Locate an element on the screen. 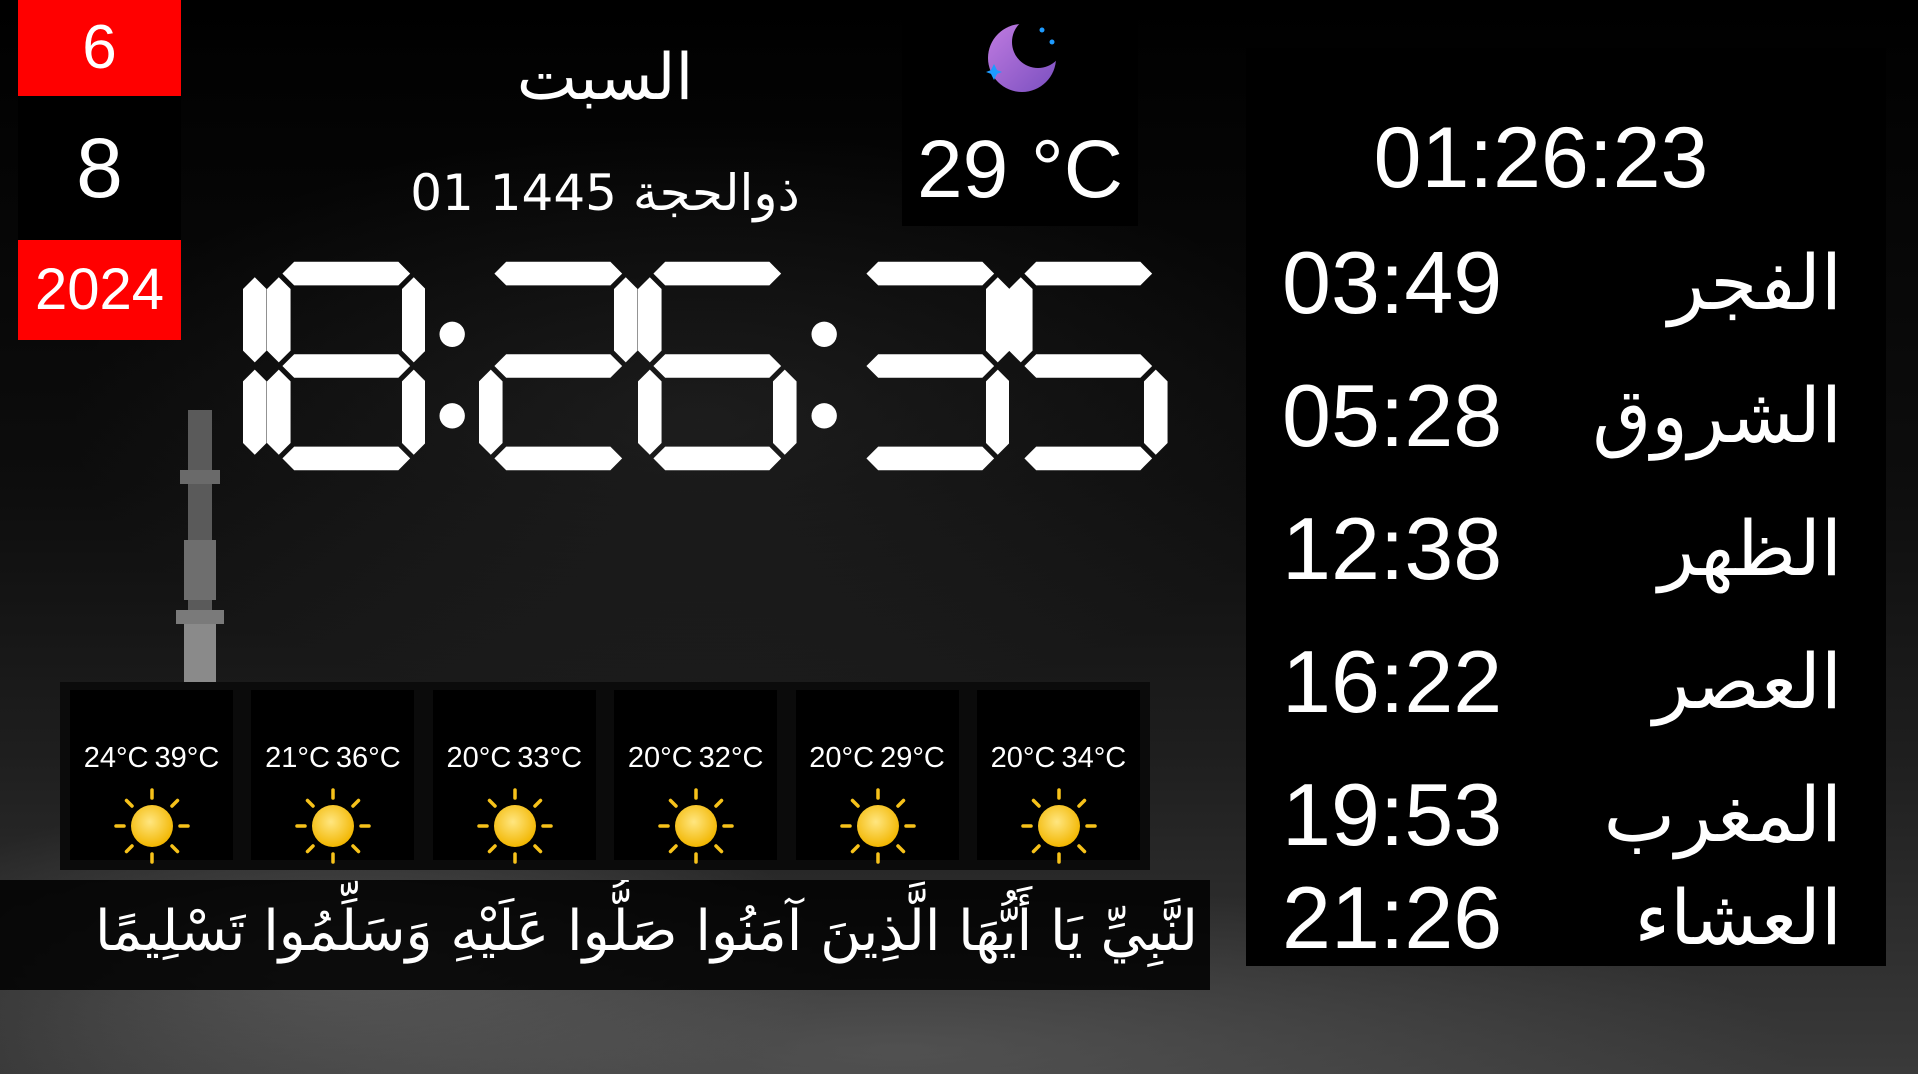 Image resolution: width=1918 pixels, height=1074 pixels. prayer-row: 03:49 الفجر is located at coordinates (1562, 283).